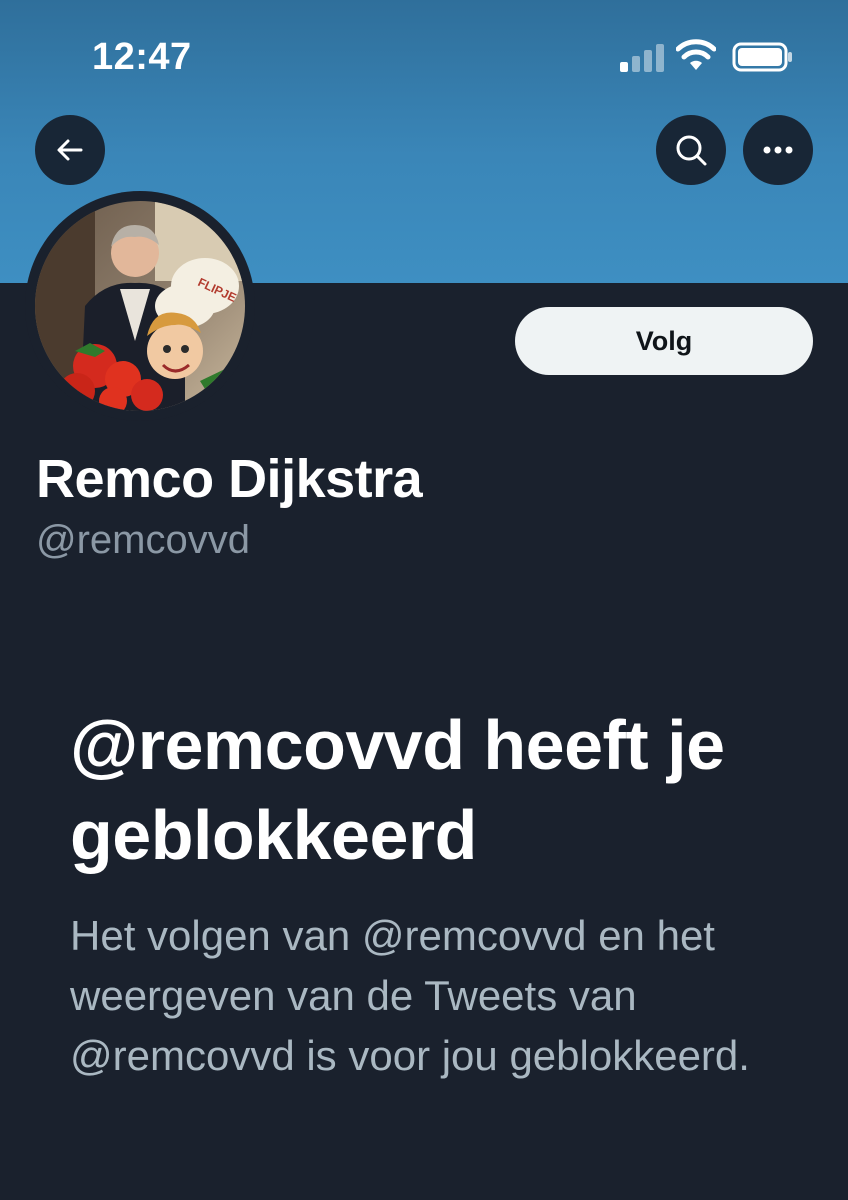 The width and height of the screenshot is (848, 1200). Describe the element at coordinates (696, 54) in the screenshot. I see `wifi-icon` at that location.